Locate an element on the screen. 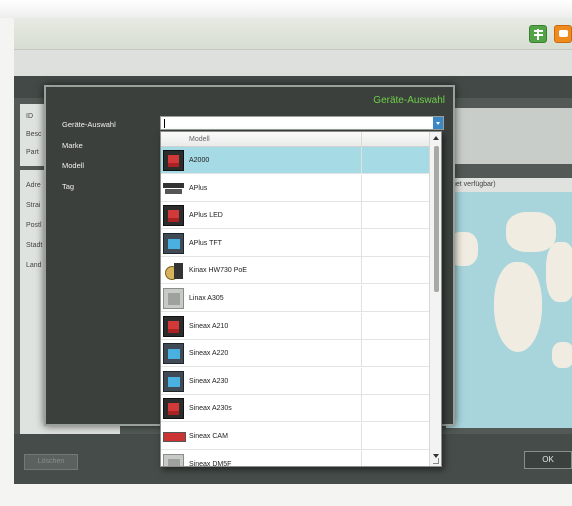 This screenshot has height=506, width=572. angle-sensor-icon is located at coordinates (173, 270).